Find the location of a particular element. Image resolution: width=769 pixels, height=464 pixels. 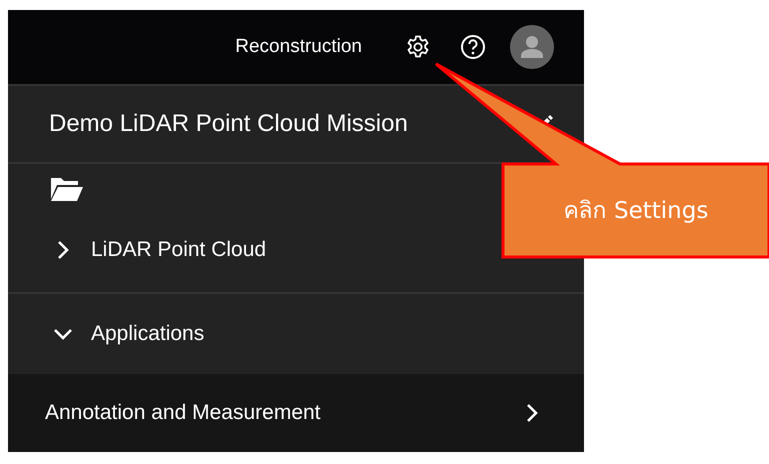

folder-icon is located at coordinates (67, 189).